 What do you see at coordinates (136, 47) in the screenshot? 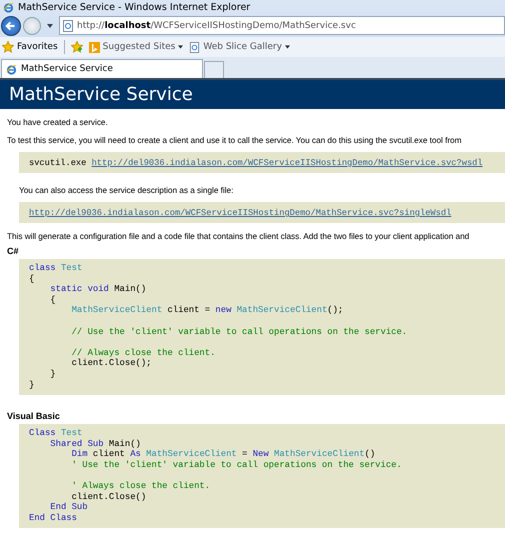
I see `favorites-bar-item: Suggested Sites` at bounding box center [136, 47].